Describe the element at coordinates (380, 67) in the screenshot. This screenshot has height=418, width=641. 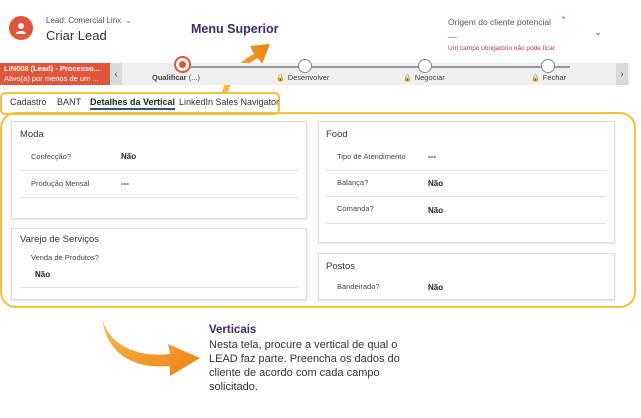
I see `process-track` at that location.